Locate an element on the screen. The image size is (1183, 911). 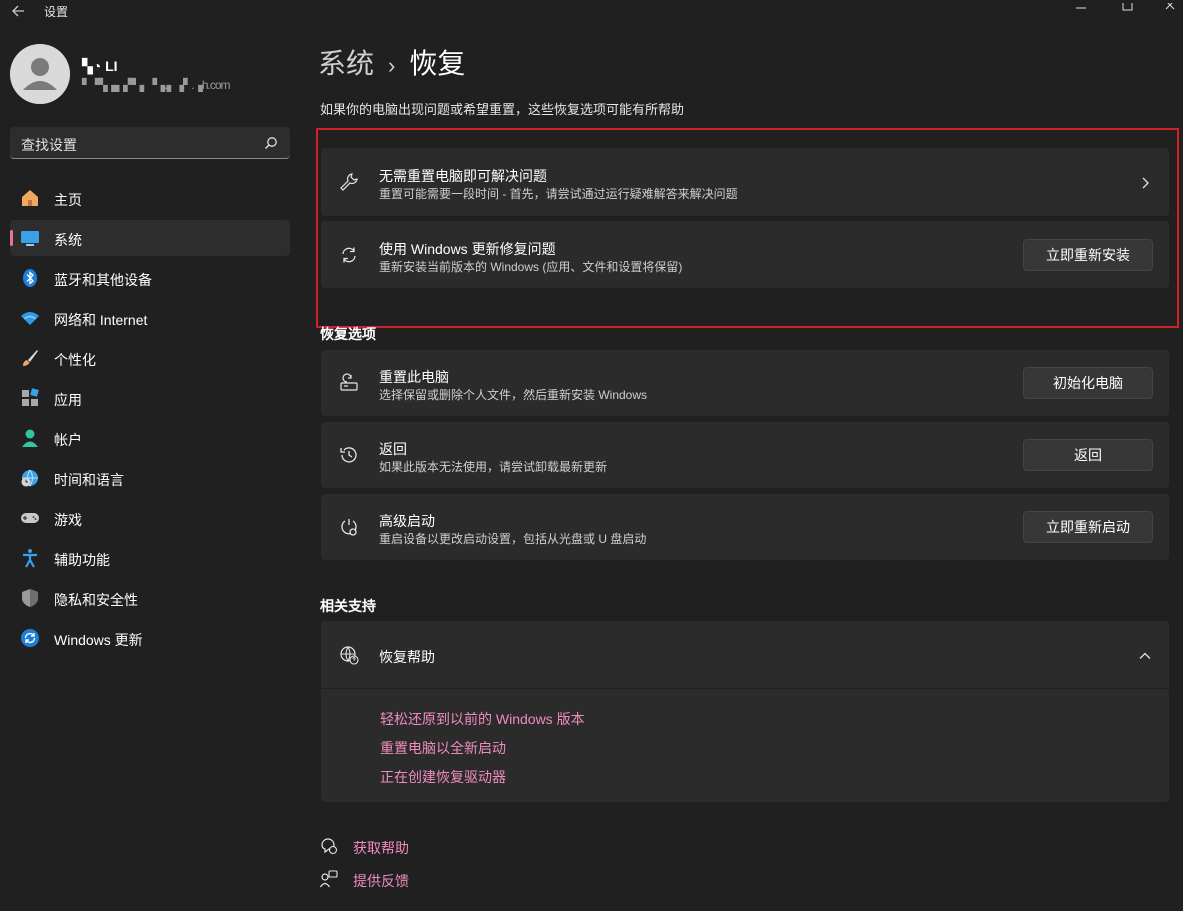
sidebar-item-label: 蓝牙和其他设备 is located at coordinates (103, 280).